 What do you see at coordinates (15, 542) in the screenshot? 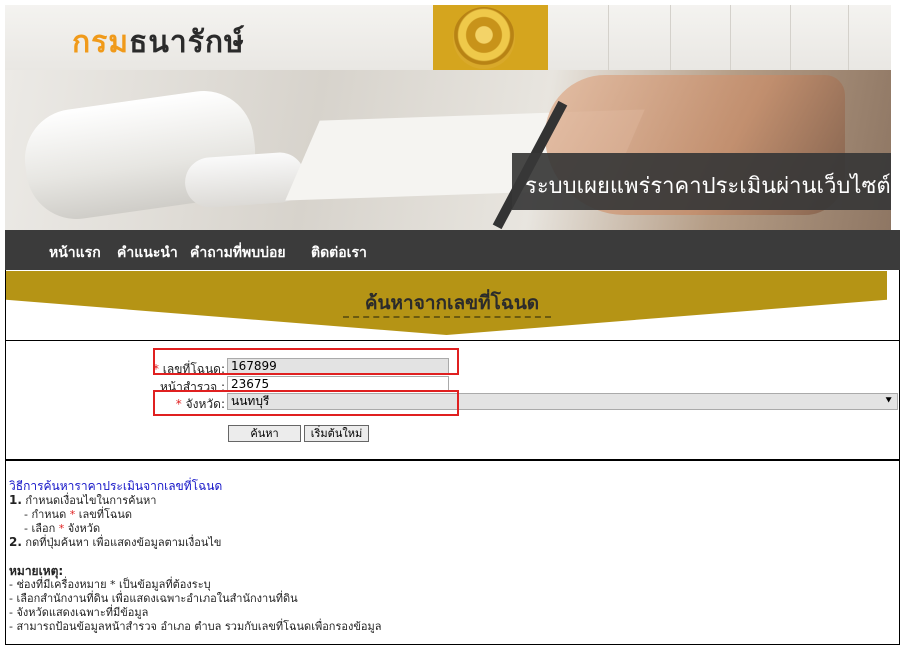
I see `step-number: 2.` at bounding box center [15, 542].